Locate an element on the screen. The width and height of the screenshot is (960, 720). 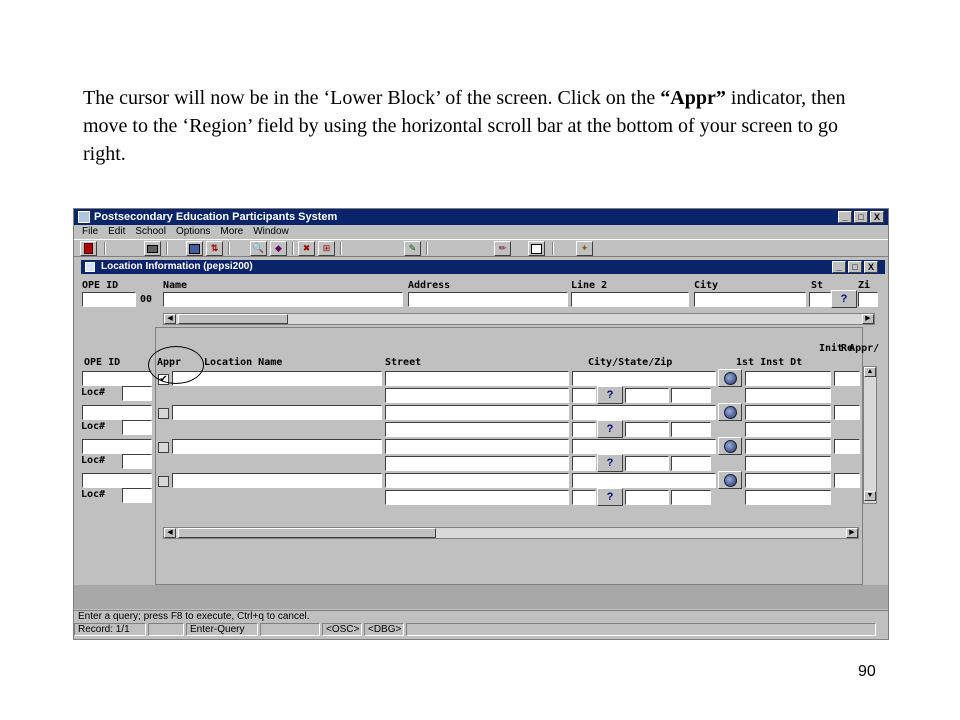
menu-more: More is located at coordinates (231, 232).